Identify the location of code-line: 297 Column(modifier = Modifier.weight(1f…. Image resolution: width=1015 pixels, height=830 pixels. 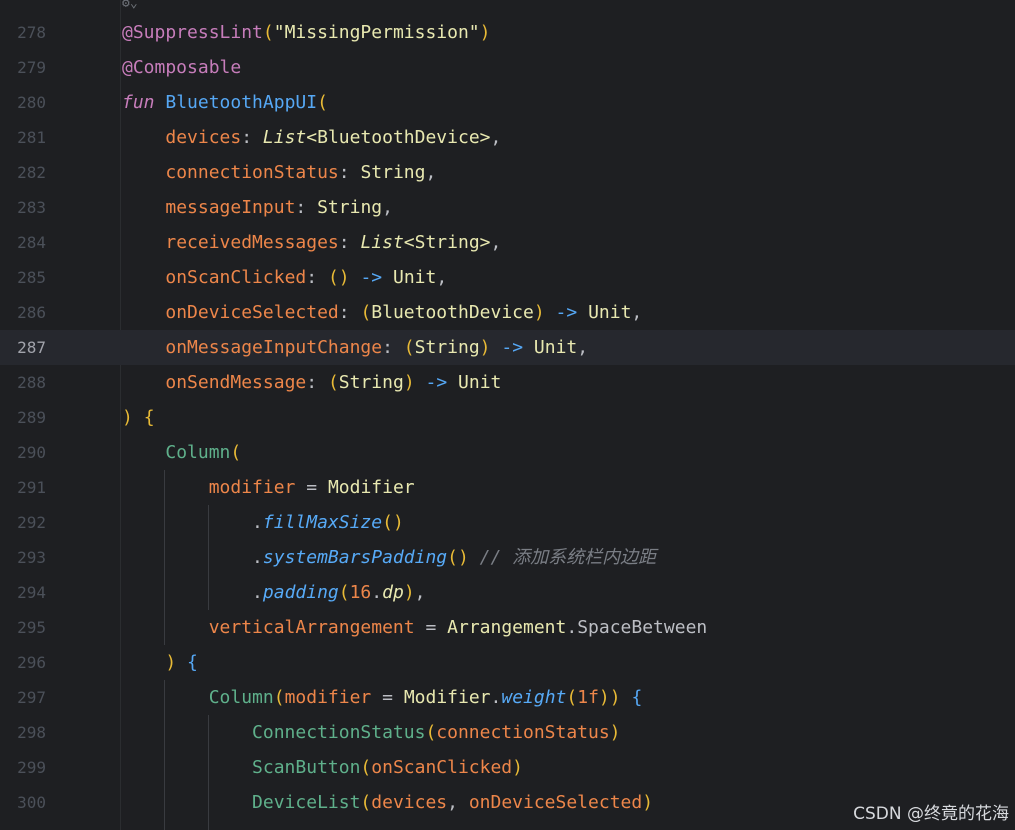
(507, 697).